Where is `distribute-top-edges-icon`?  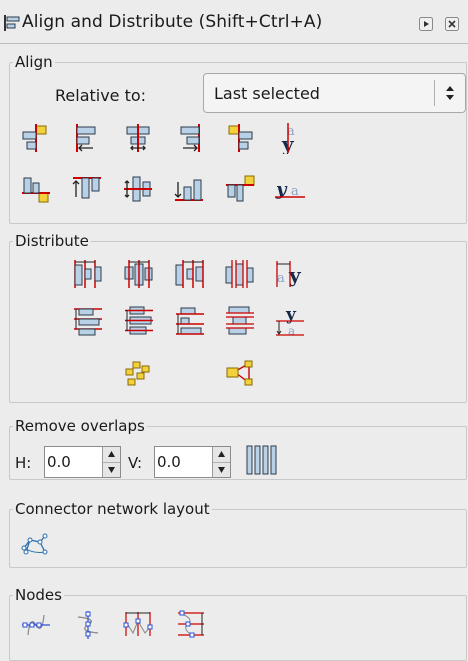 distribute-top-edges-icon is located at coordinates (88, 321).